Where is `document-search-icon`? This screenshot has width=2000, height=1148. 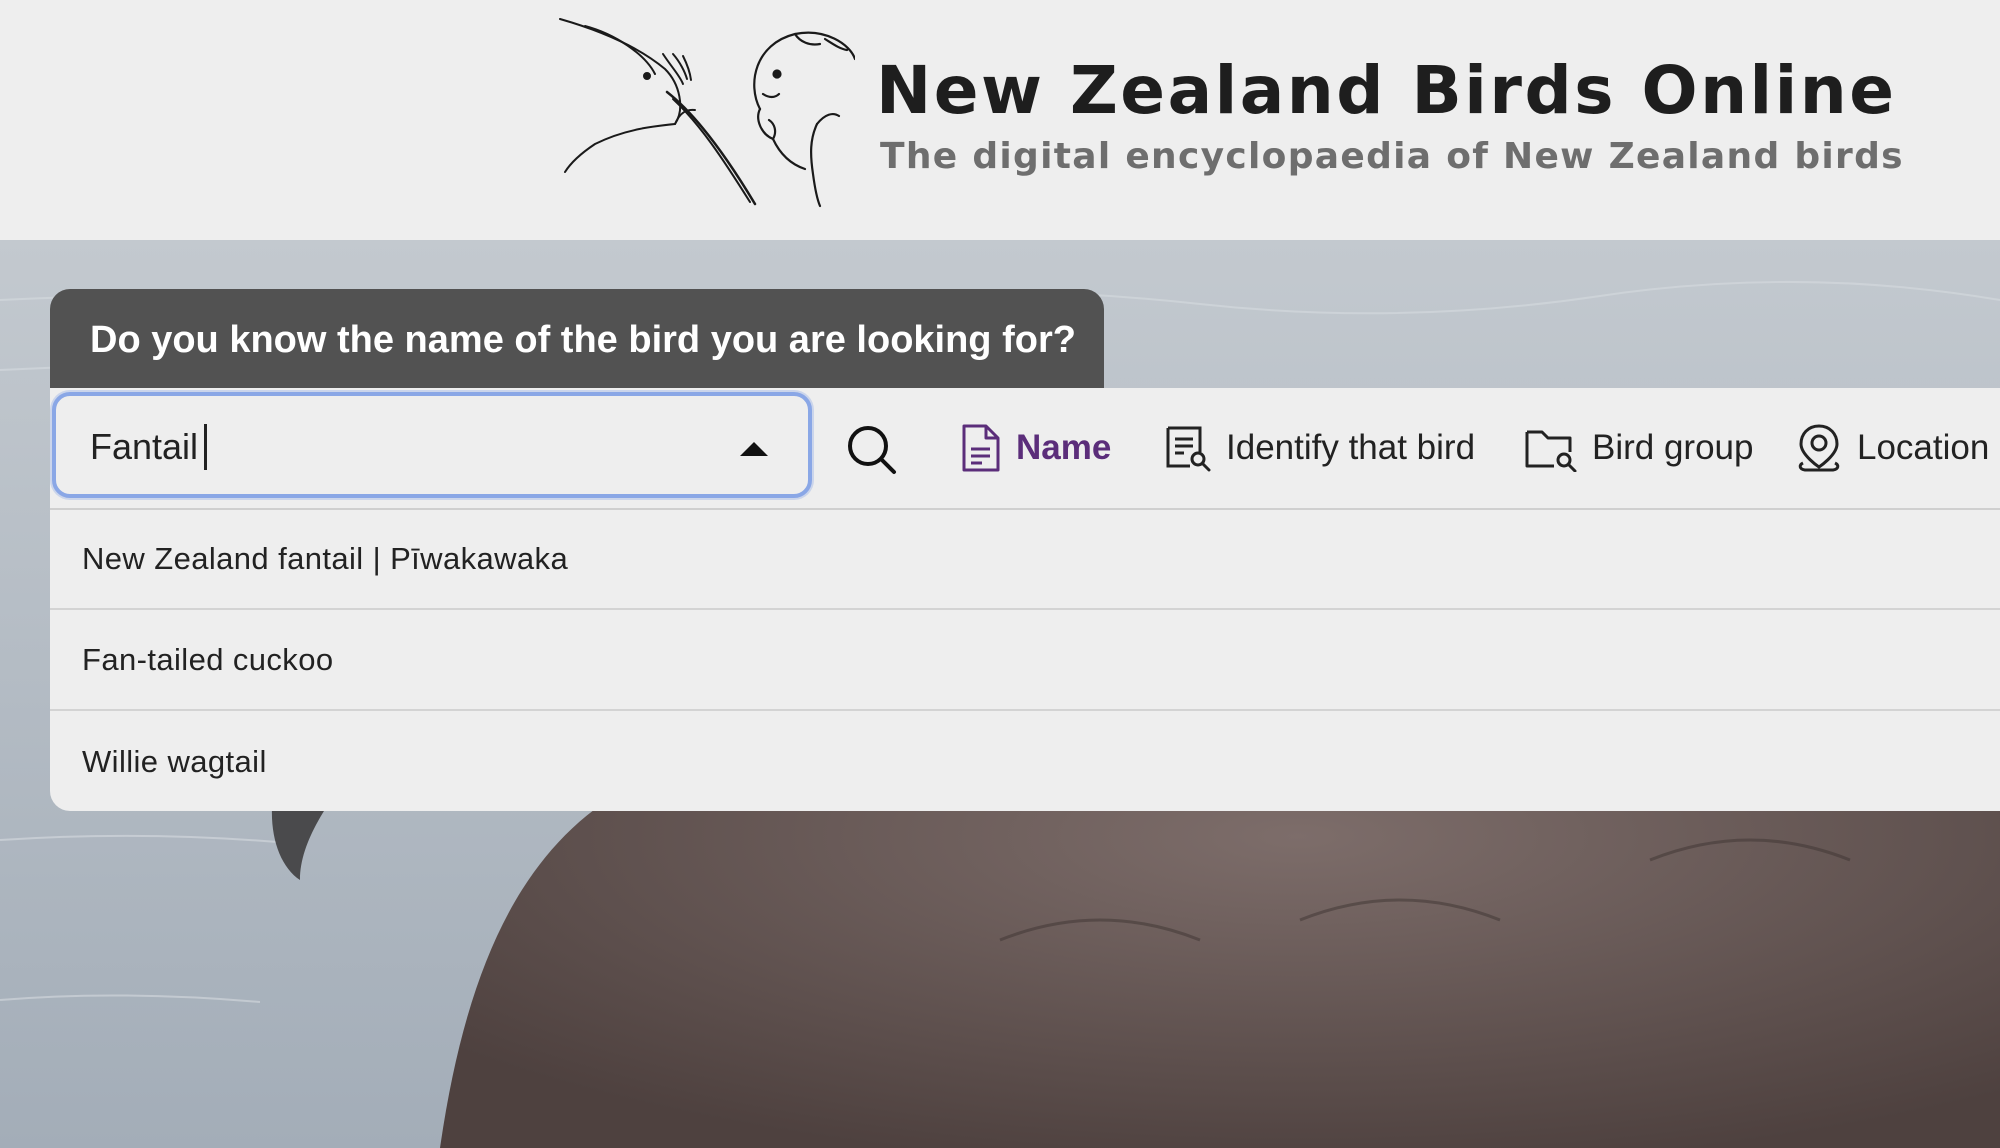 document-search-icon is located at coordinates (1188, 449).